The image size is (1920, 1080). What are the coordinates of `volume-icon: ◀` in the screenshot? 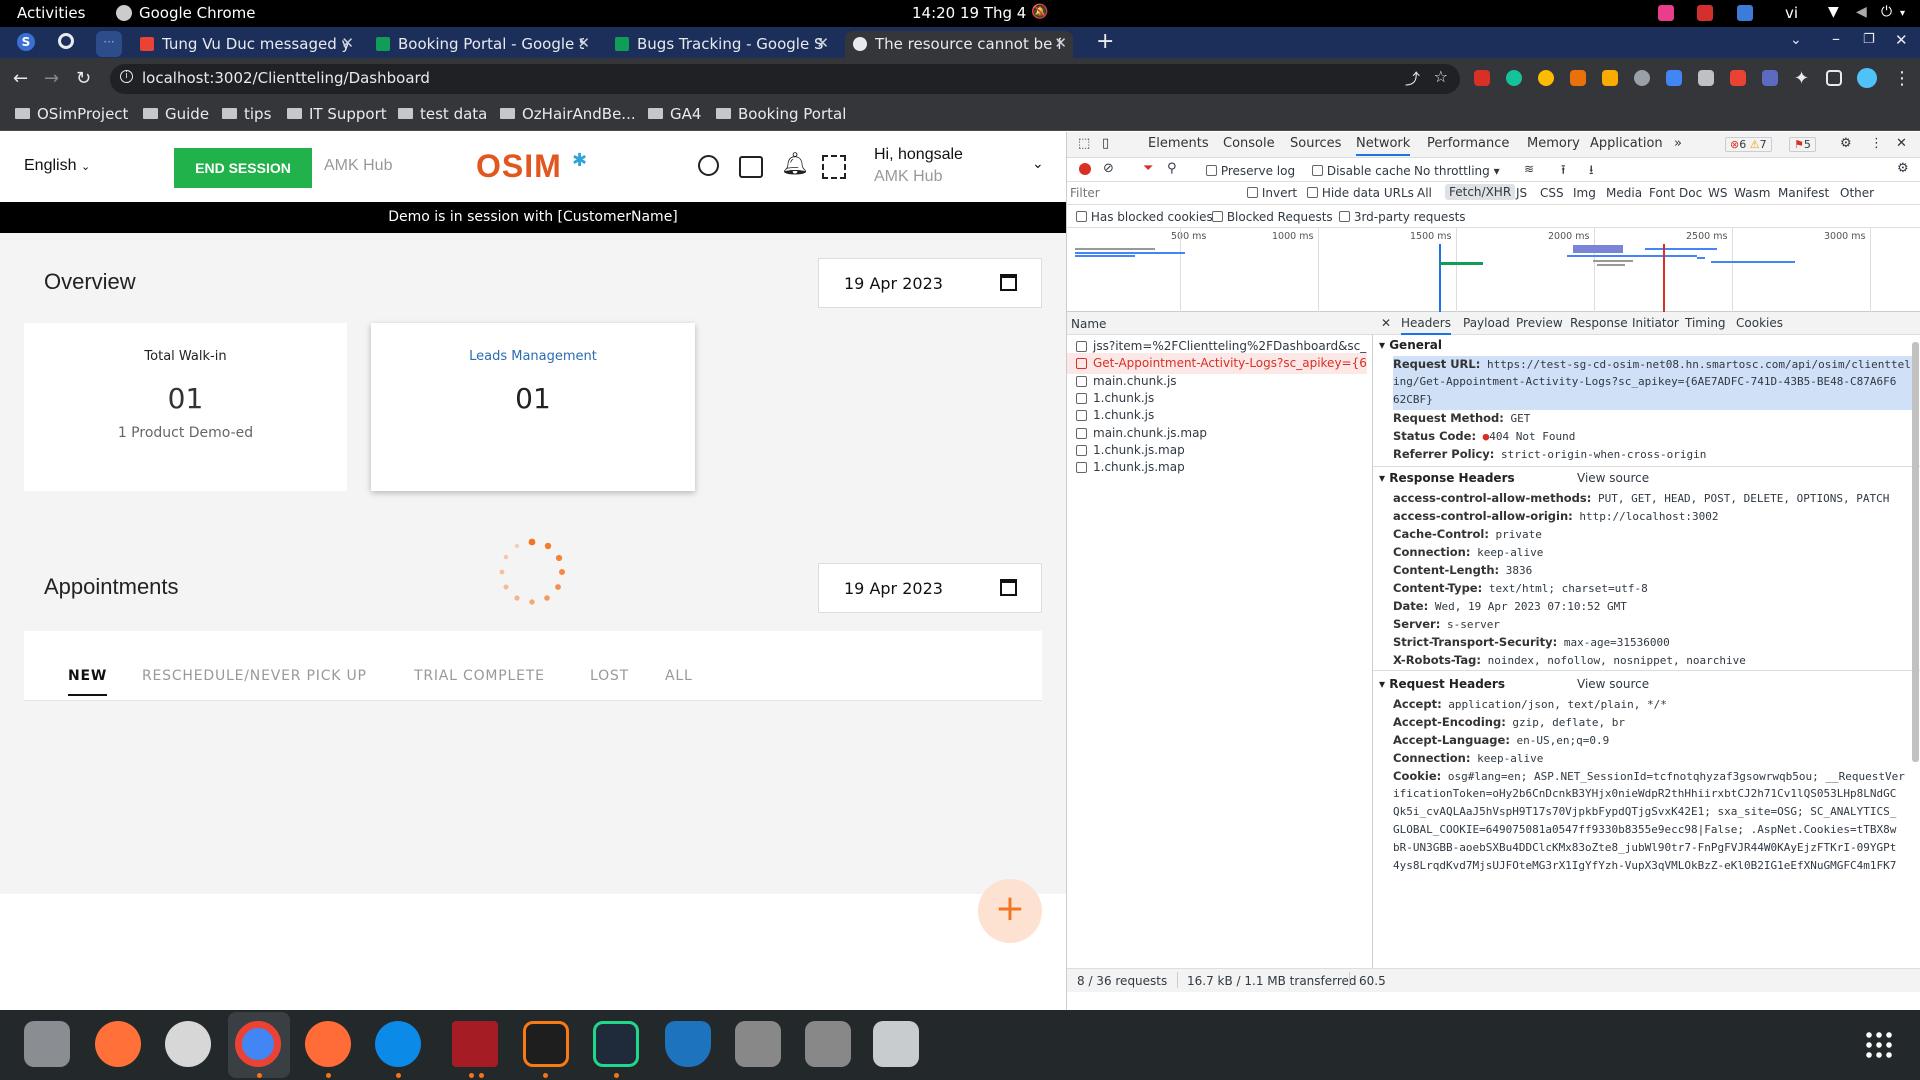 It's located at (1861, 12).